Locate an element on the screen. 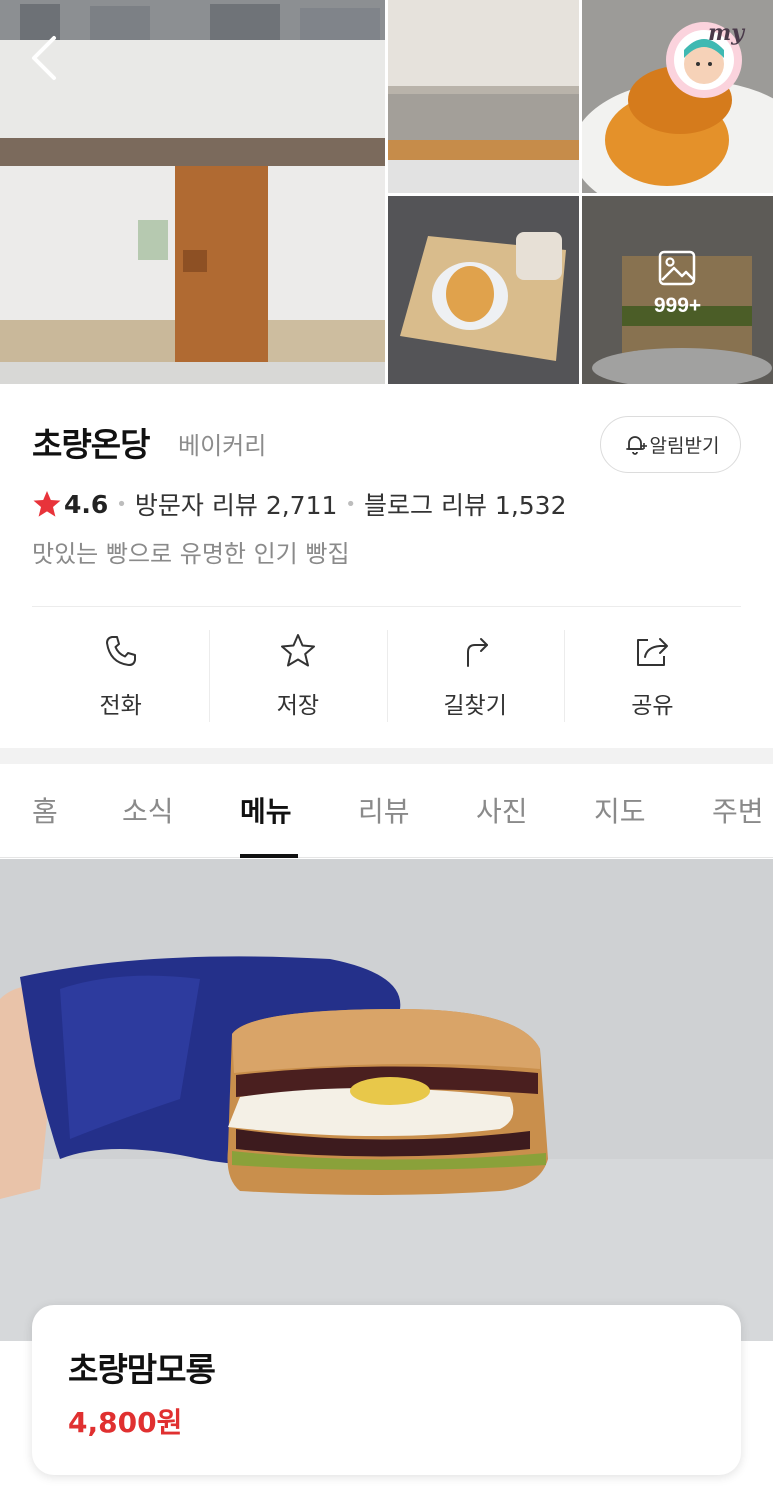  tab-bar: 홈 소식 메뉴 리뷰 사진 지도 주변 is located at coordinates (386, 811).